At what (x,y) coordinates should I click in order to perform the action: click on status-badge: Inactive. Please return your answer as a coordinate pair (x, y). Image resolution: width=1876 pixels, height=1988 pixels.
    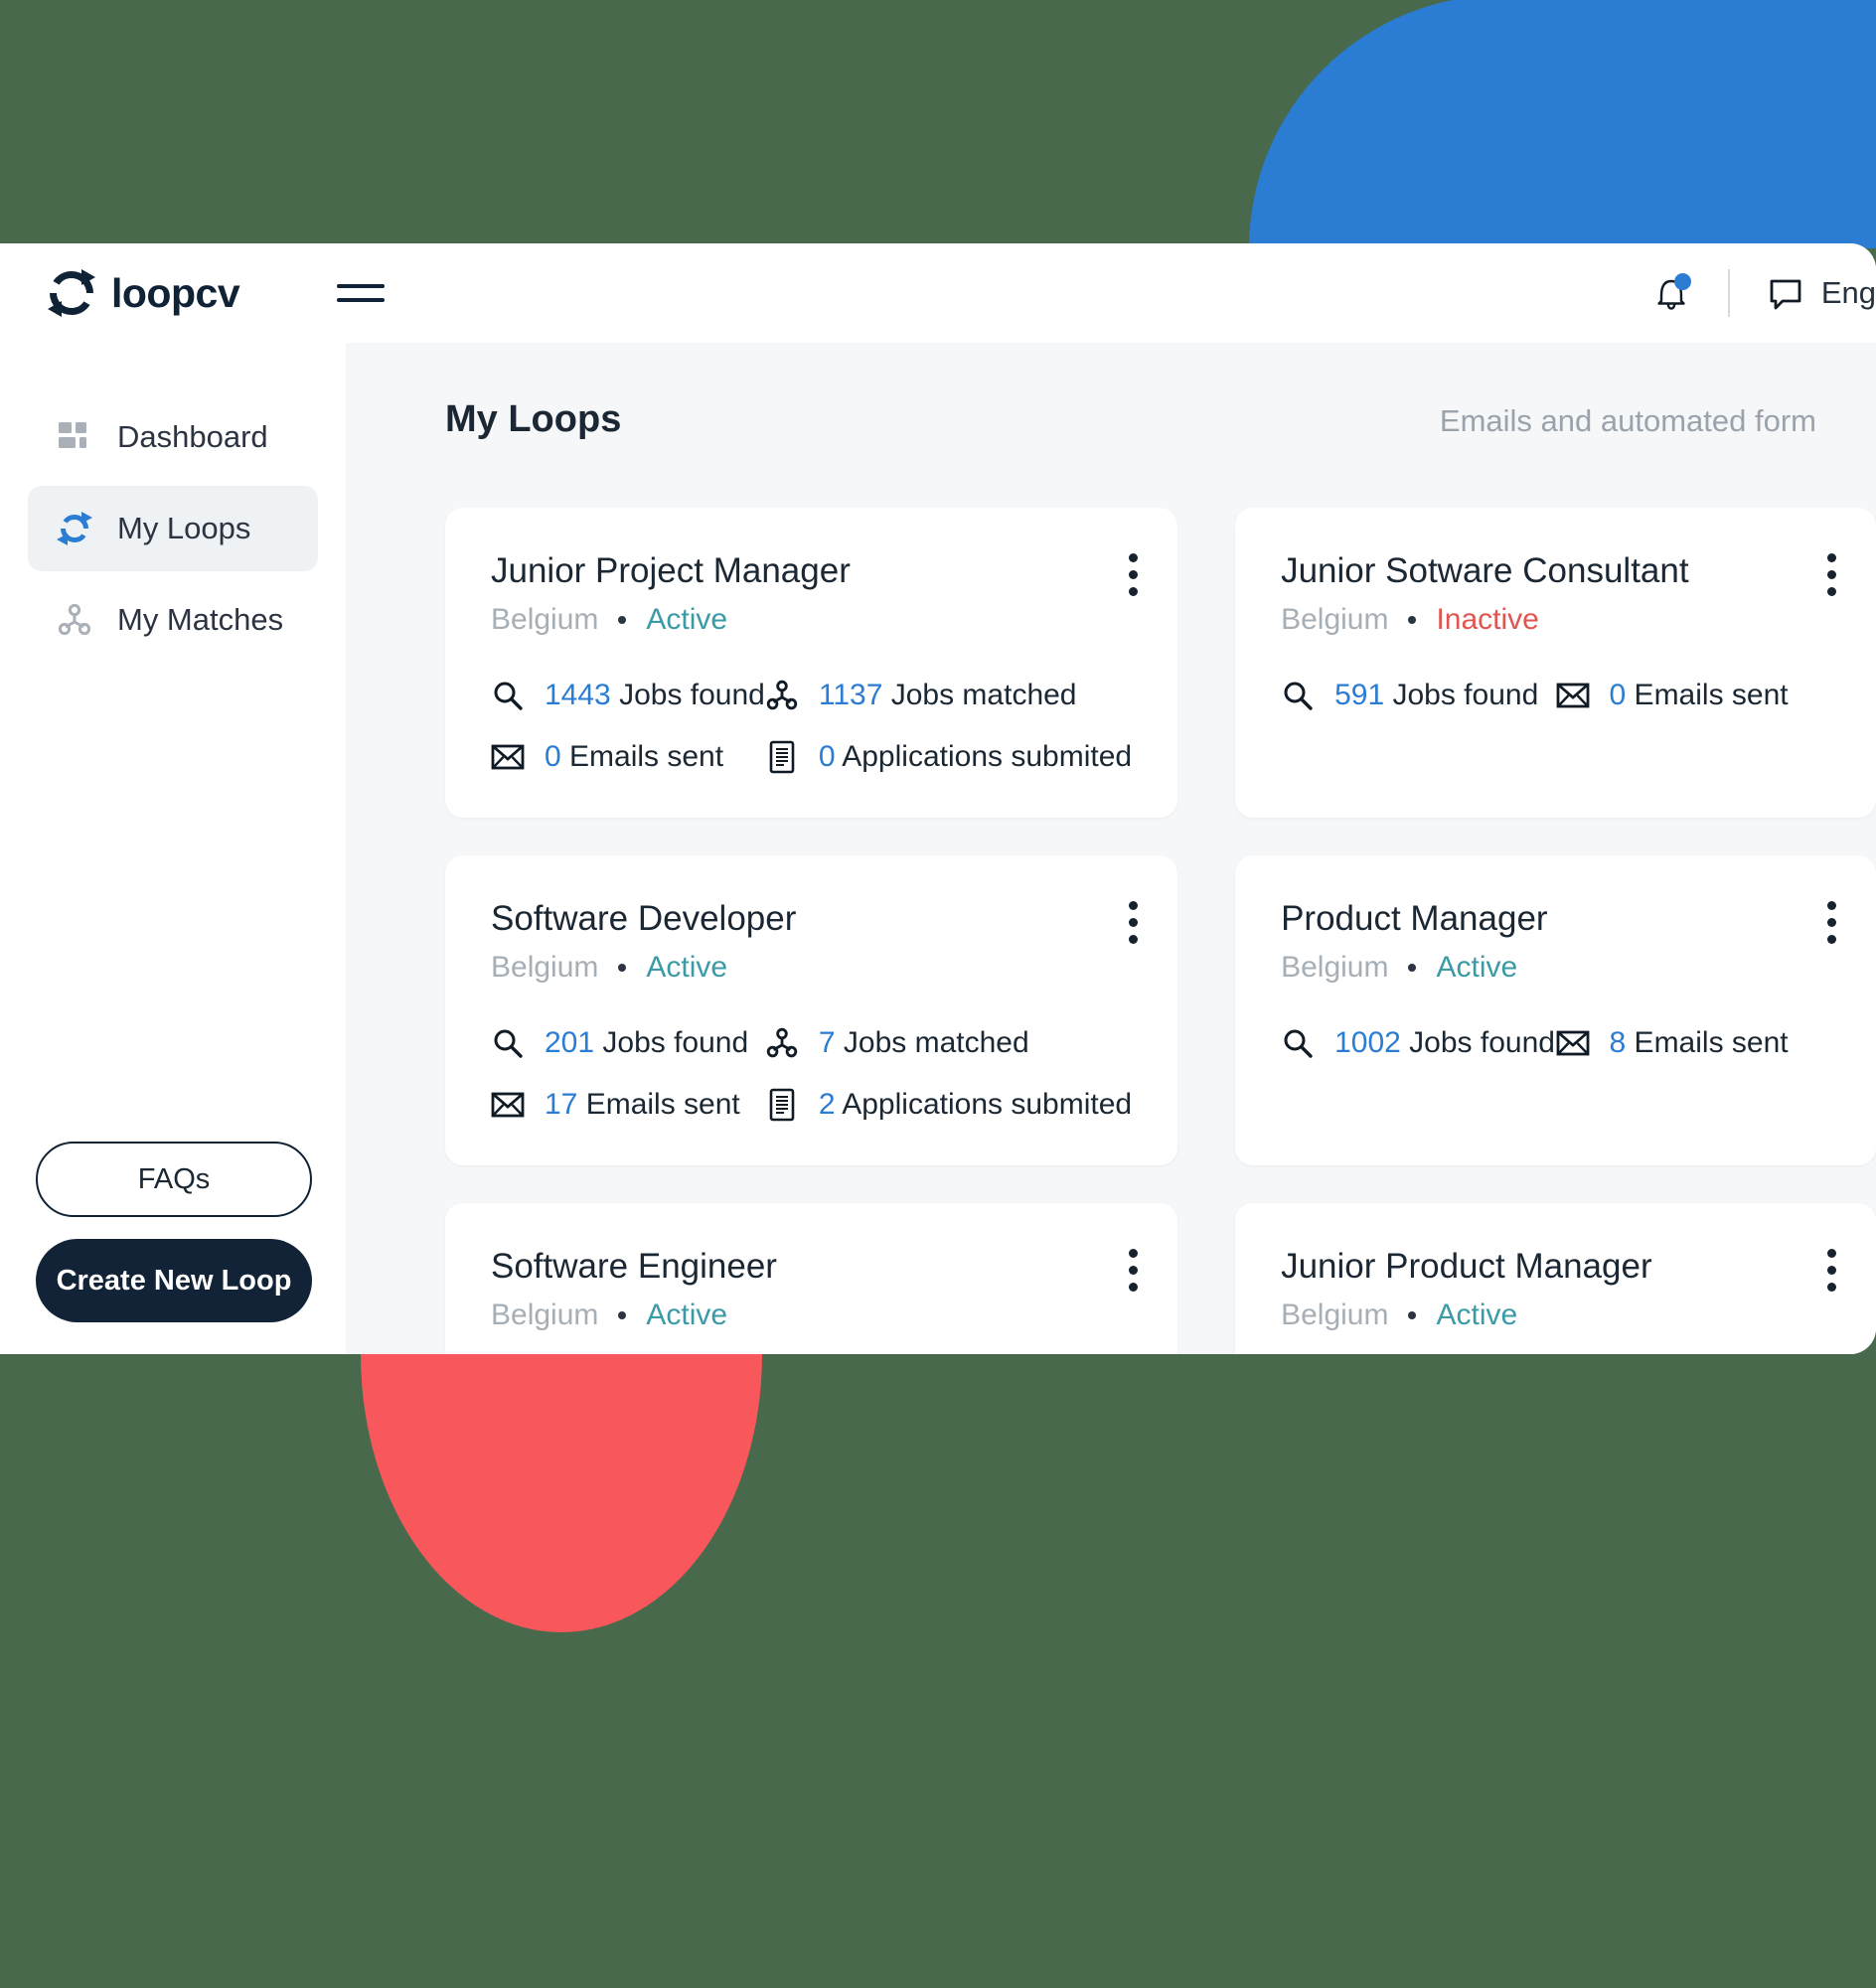
    Looking at the image, I should click on (1488, 619).